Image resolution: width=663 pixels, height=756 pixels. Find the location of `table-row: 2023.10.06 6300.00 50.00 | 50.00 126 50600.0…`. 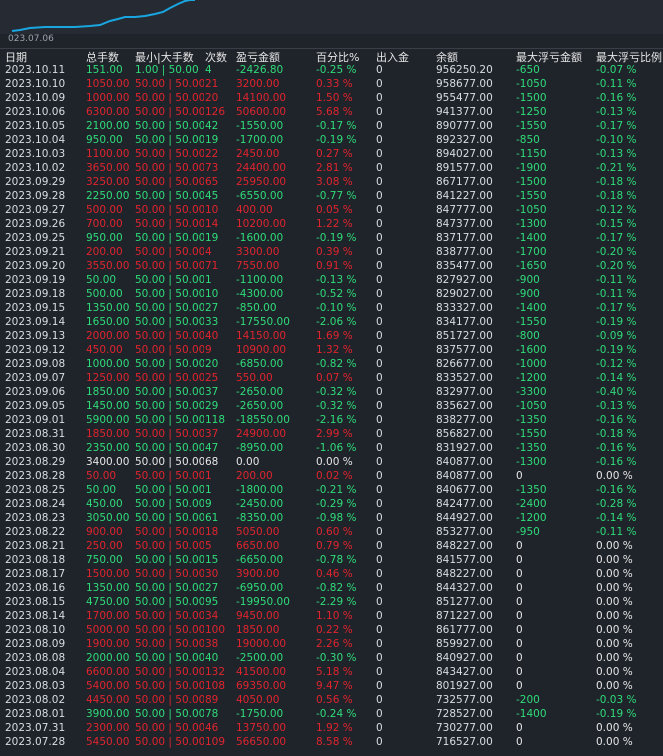

table-row: 2023.10.06 6300.00 50.00 | 50.00 126 50600.0… is located at coordinates (331, 112).